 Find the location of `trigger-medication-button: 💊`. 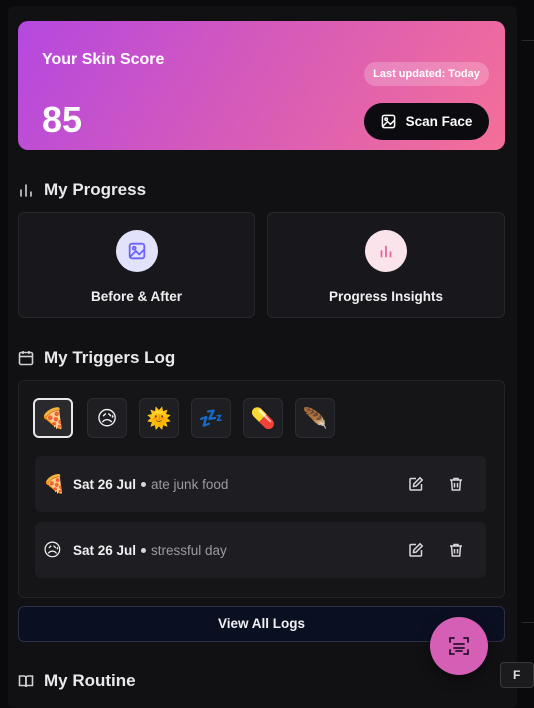

trigger-medication-button: 💊 is located at coordinates (263, 418).